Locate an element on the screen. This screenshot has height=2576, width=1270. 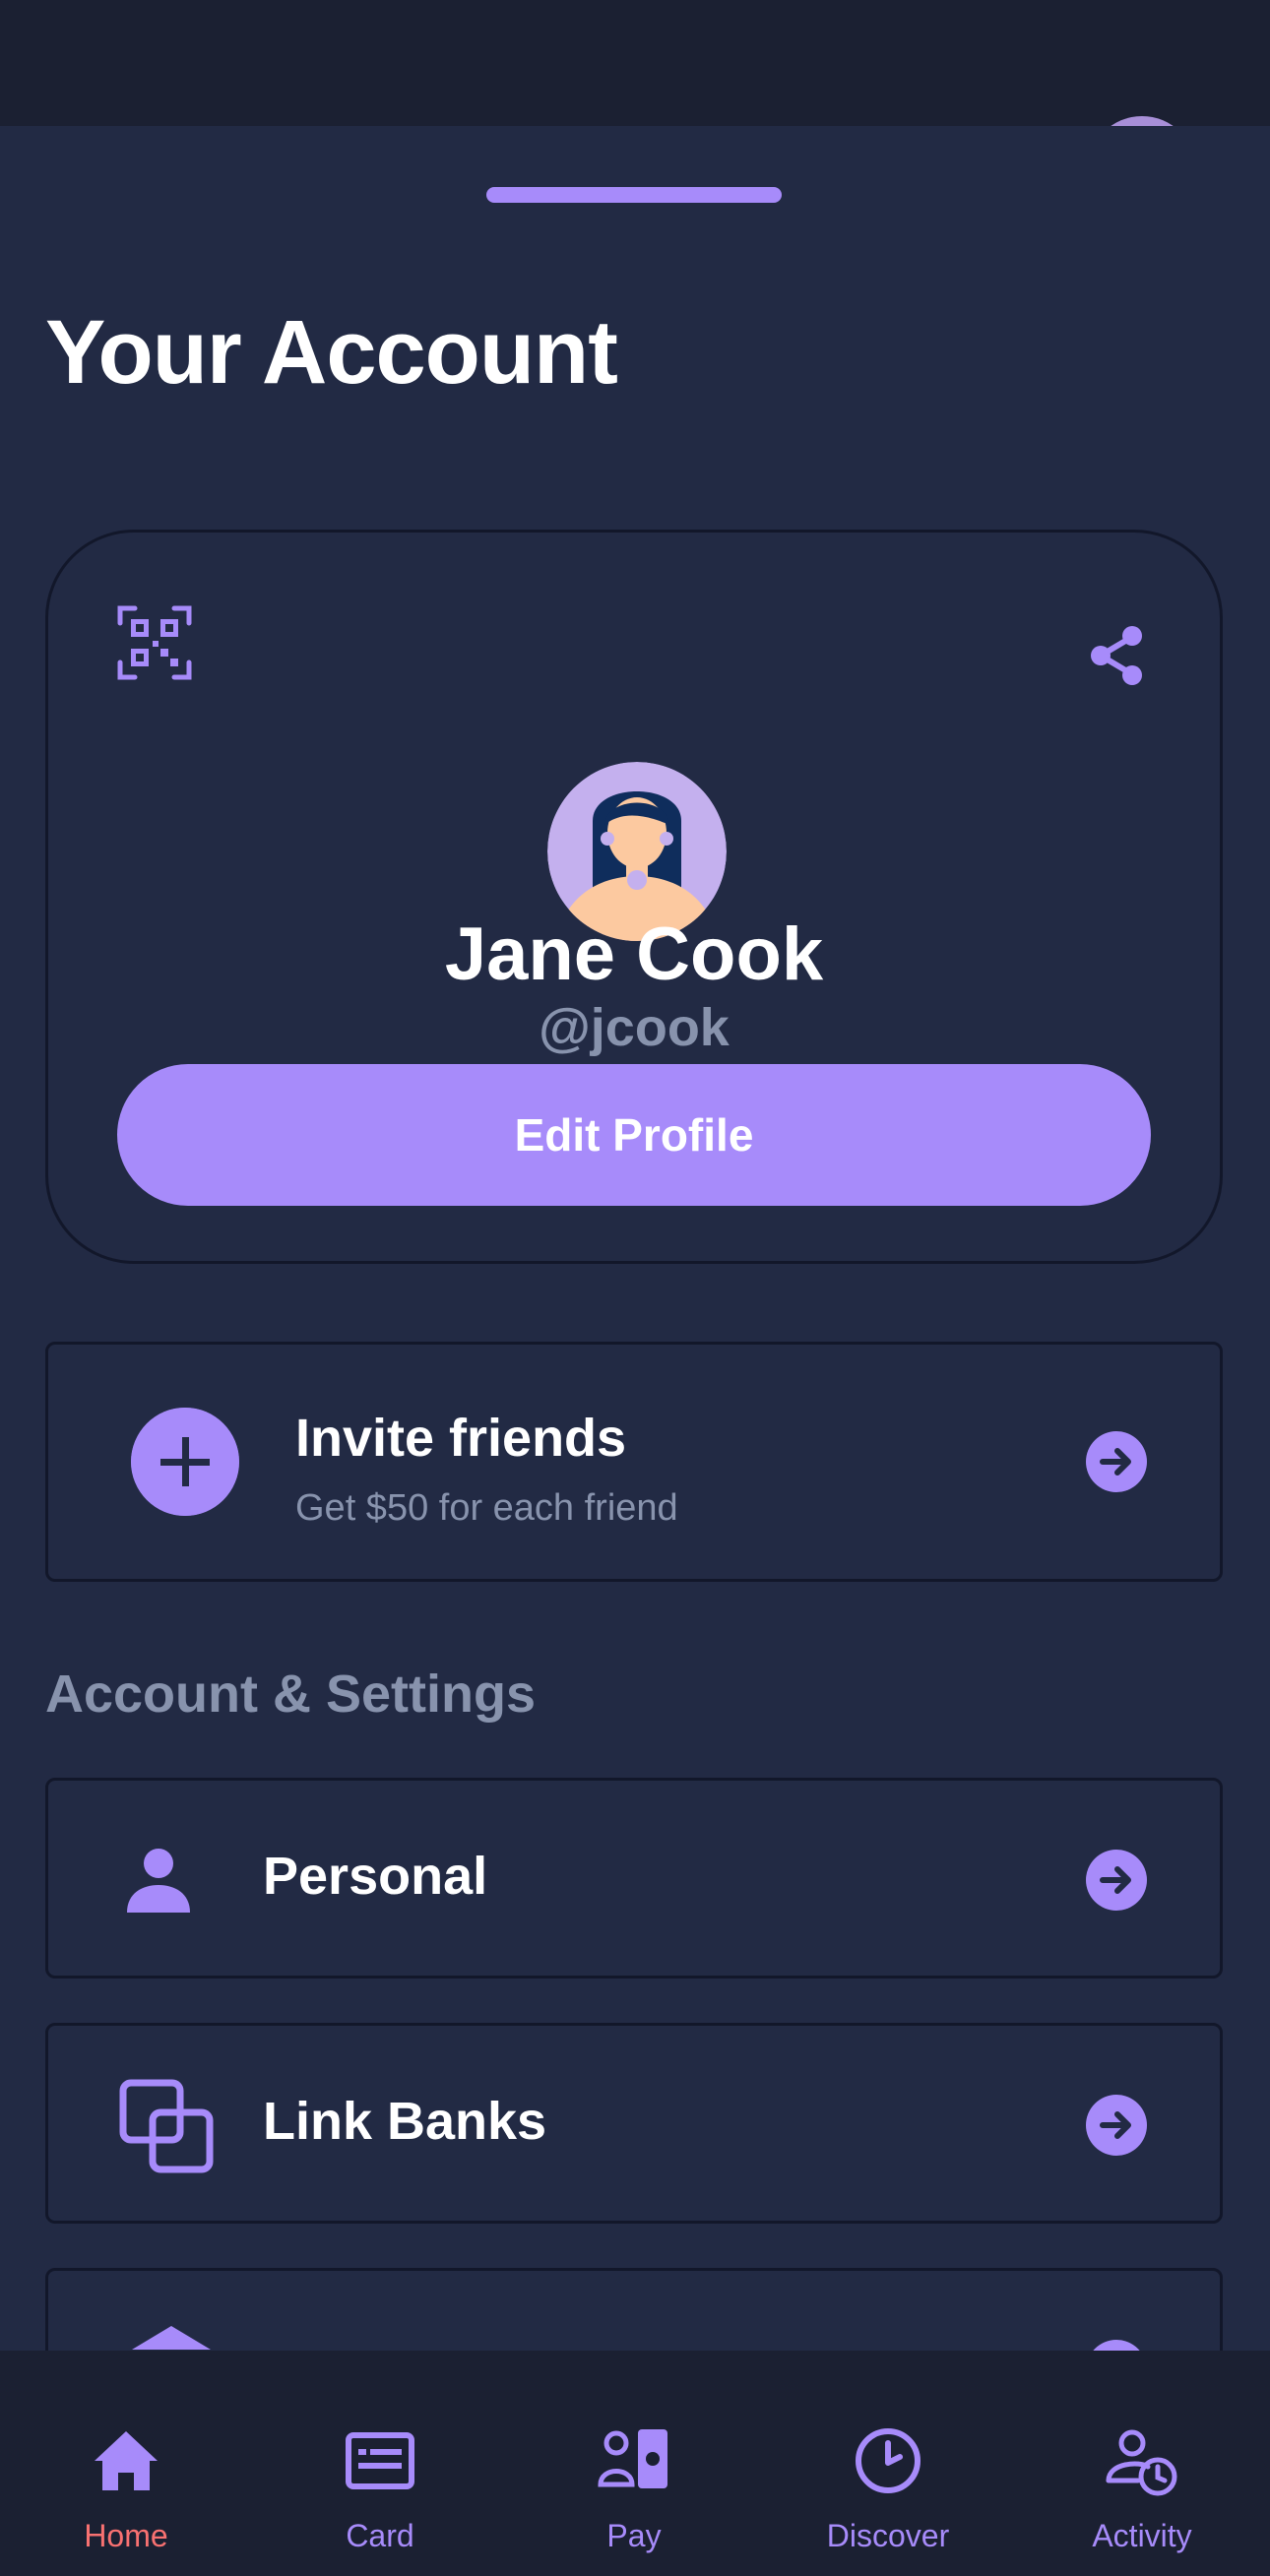
invite-subtitle: Get $50 for each friend is located at coordinates (486, 1508).